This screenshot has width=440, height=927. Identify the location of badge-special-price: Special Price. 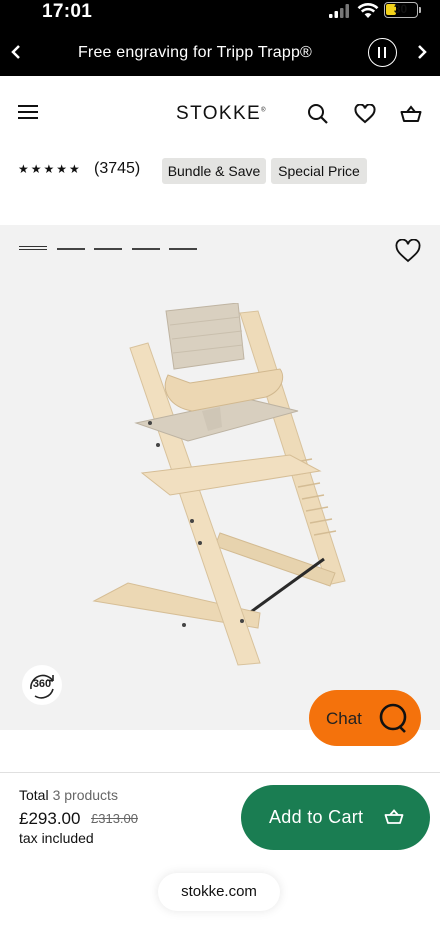
(319, 171).